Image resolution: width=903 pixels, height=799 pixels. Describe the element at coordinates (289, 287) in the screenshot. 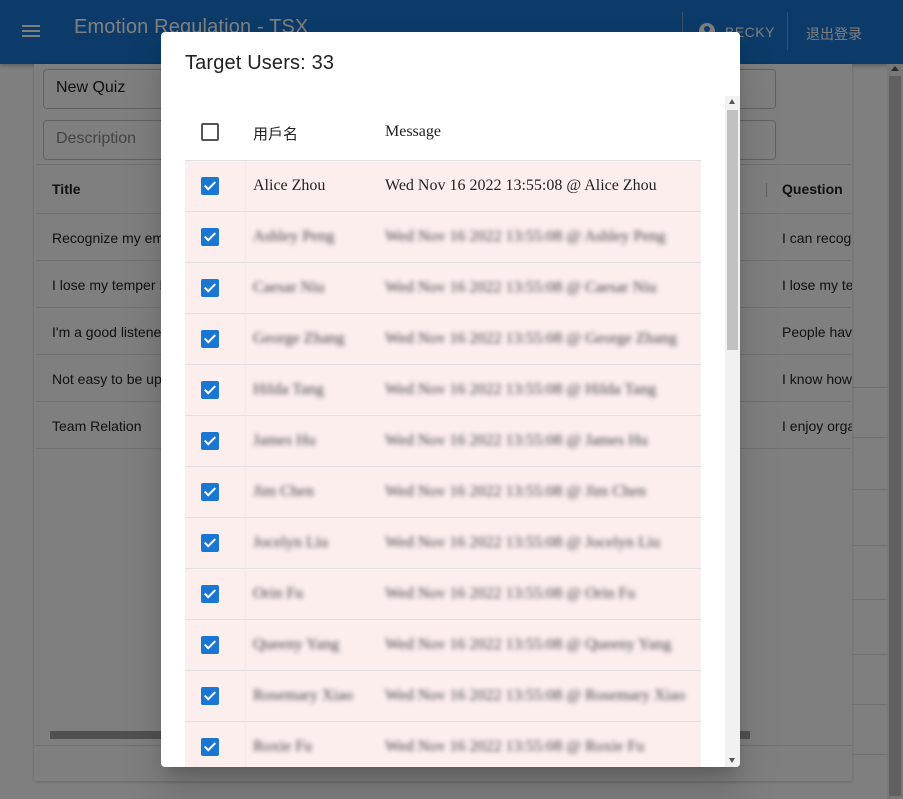

I see `username-cell: Caesar Niu` at that location.